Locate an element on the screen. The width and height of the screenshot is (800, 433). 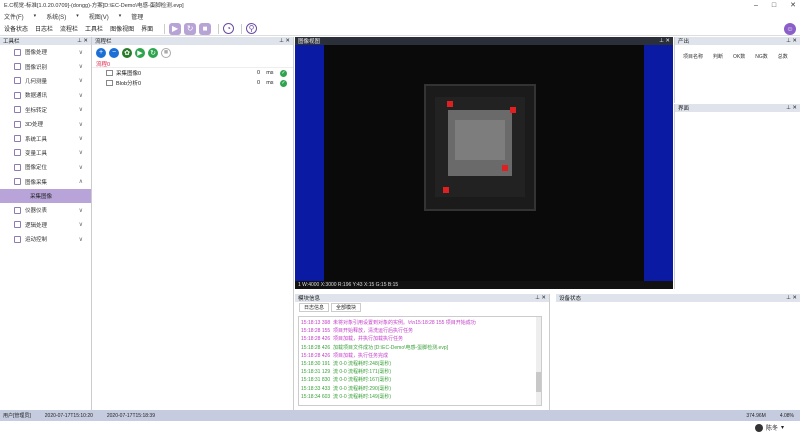
refresh-icon: ↻ is located at coordinates (153, 52).